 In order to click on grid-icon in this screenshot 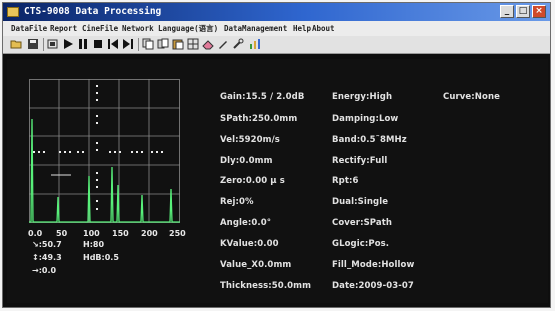, I will do `click(193, 44)`.